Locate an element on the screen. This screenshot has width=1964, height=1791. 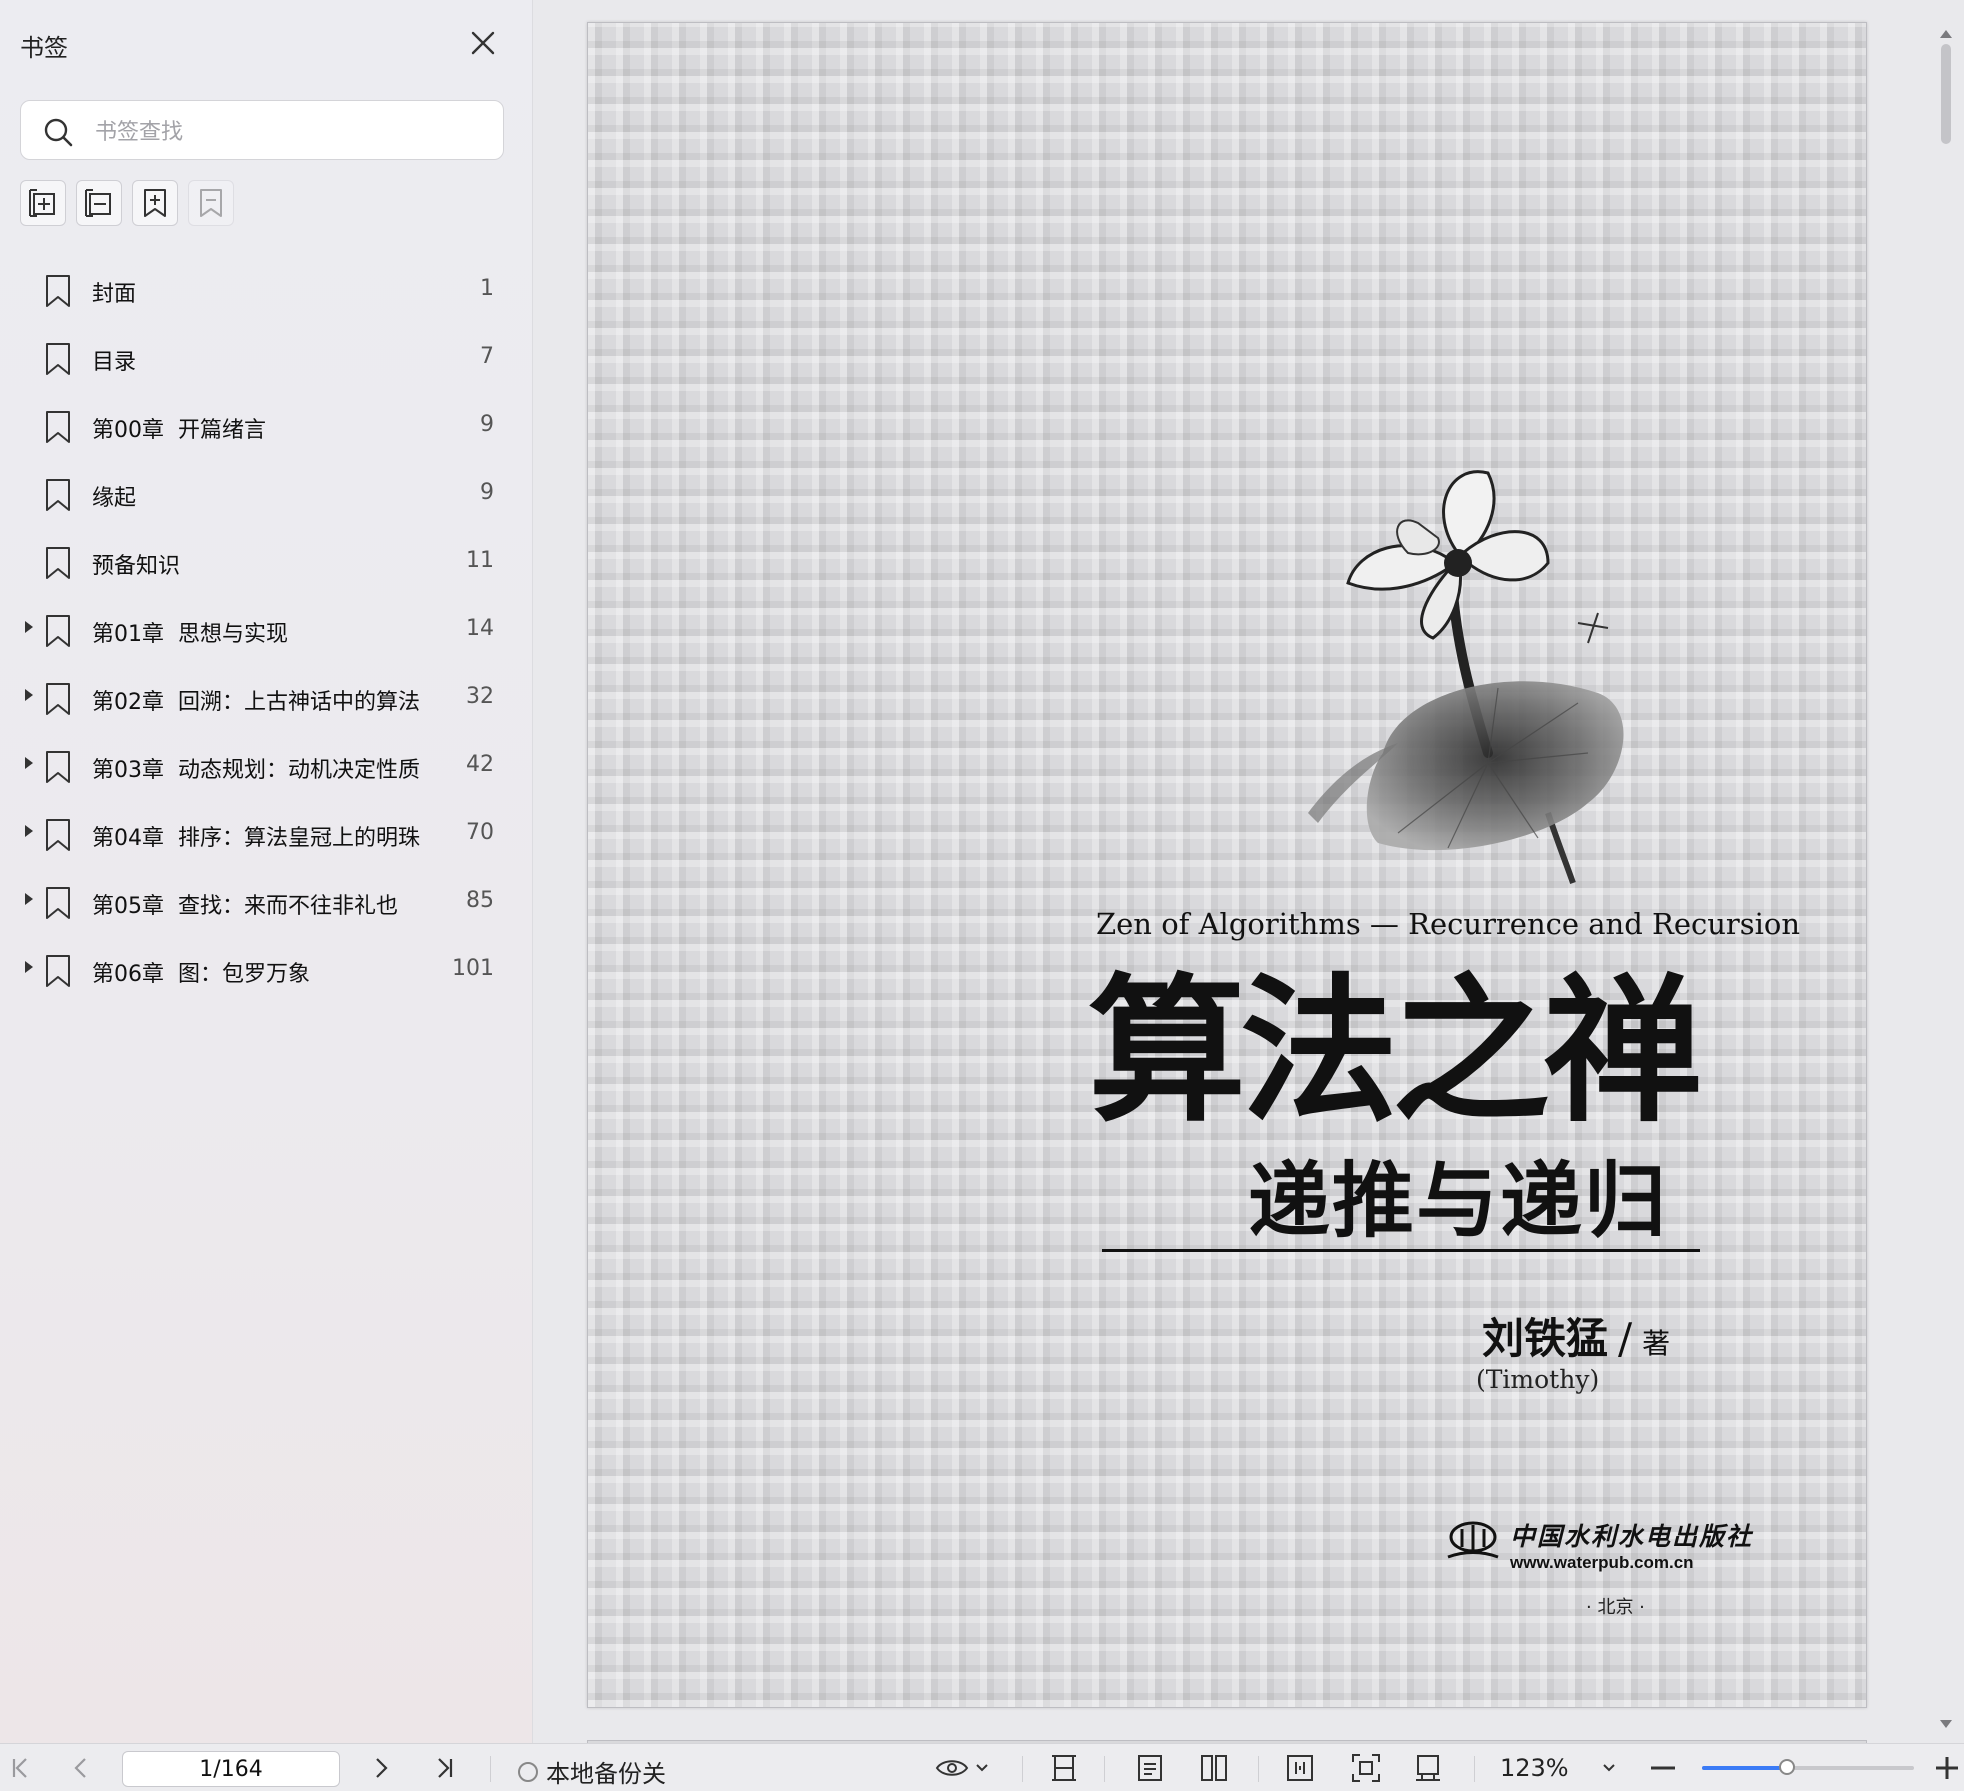
bookmark-search is located at coordinates (262, 130).